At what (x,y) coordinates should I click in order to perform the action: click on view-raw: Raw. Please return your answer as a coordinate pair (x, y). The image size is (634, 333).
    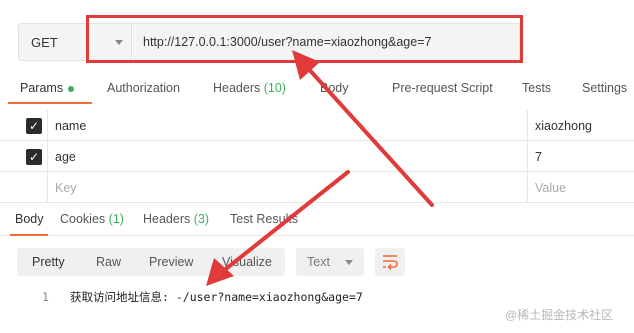
    Looking at the image, I should click on (108, 262).